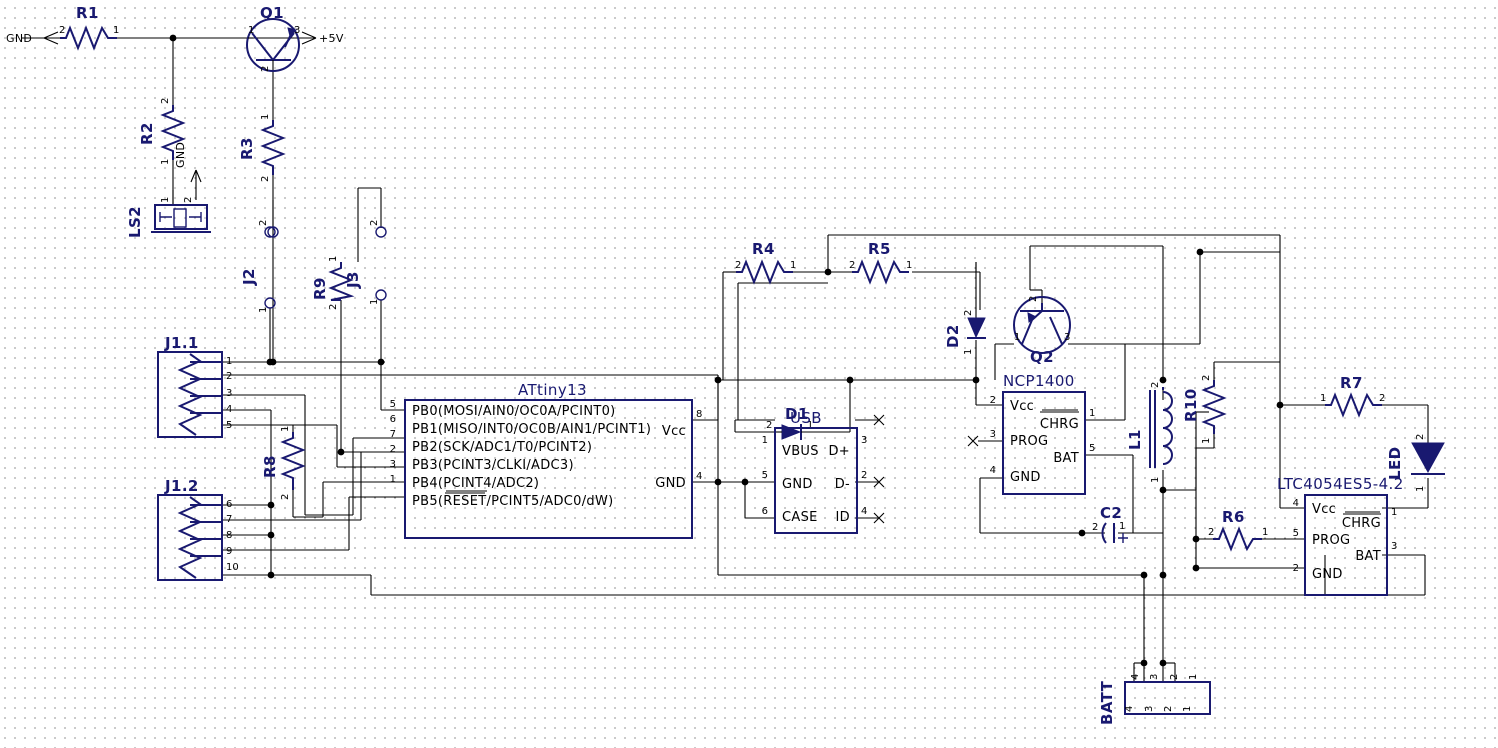 The height and width of the screenshot is (748, 1498). What do you see at coordinates (800, 517) in the screenshot?
I see `pinname-case: CASE` at bounding box center [800, 517].